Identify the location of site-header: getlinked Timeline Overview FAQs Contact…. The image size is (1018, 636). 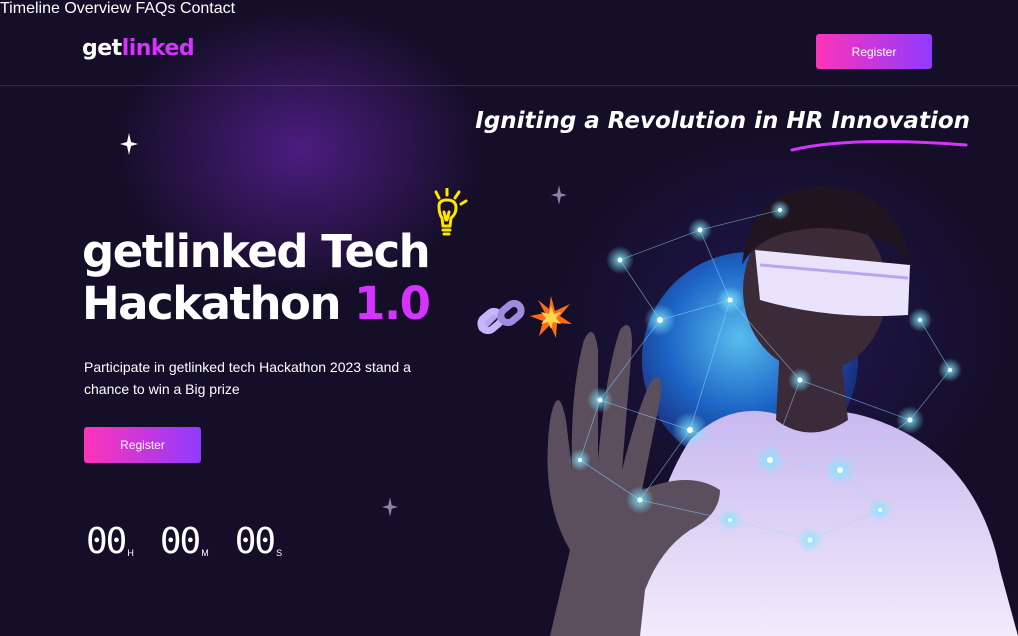
(509, 43).